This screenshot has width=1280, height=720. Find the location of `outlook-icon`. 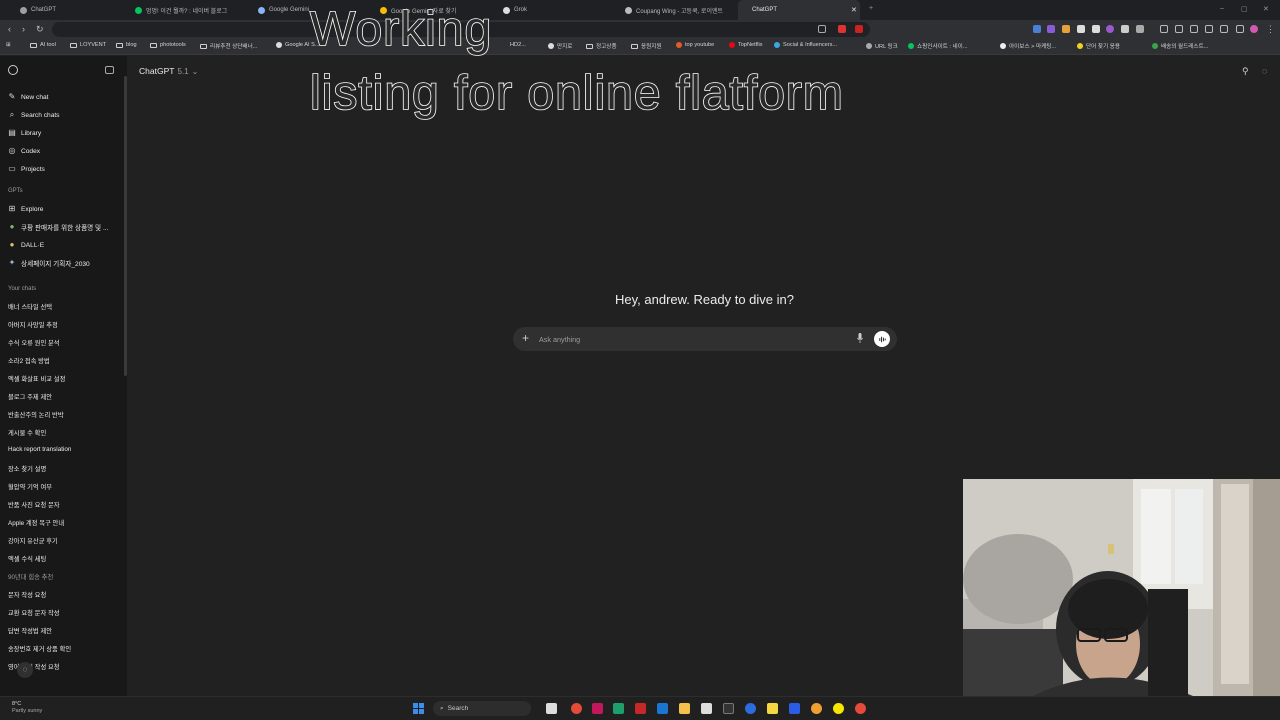

outlook-icon is located at coordinates (662, 708).